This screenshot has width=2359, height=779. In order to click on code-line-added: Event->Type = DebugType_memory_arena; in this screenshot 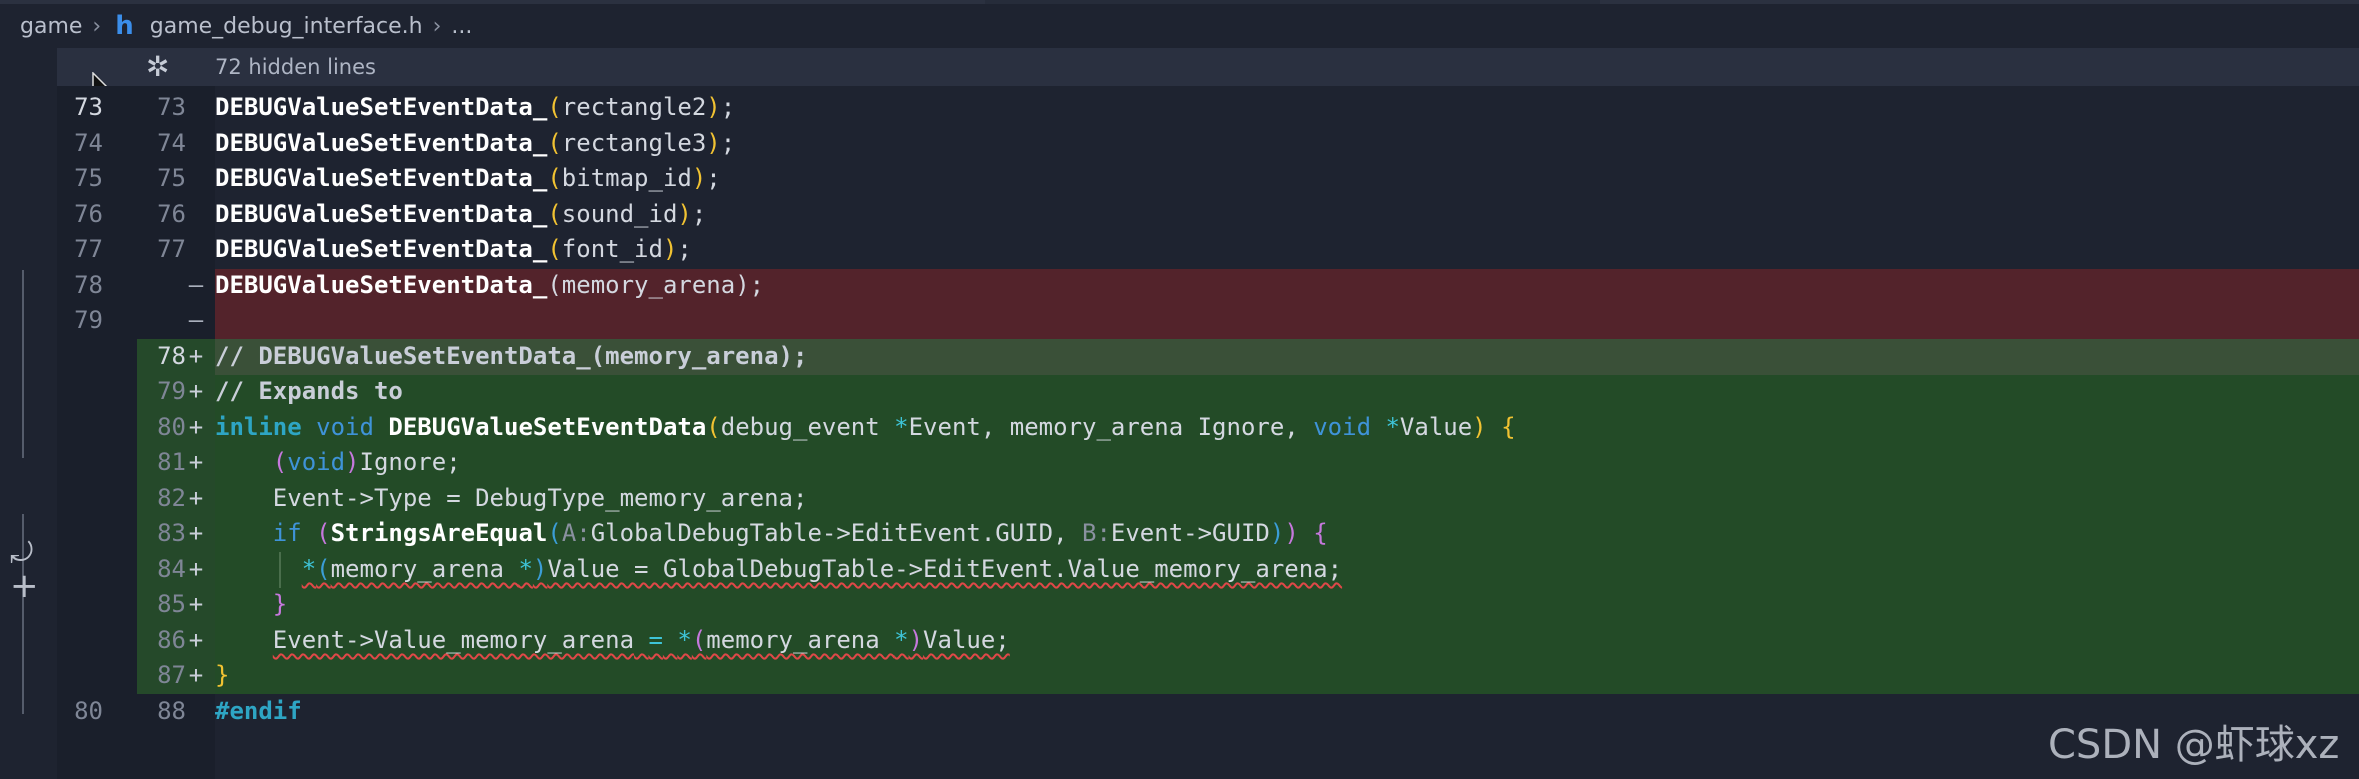, I will do `click(540, 498)`.